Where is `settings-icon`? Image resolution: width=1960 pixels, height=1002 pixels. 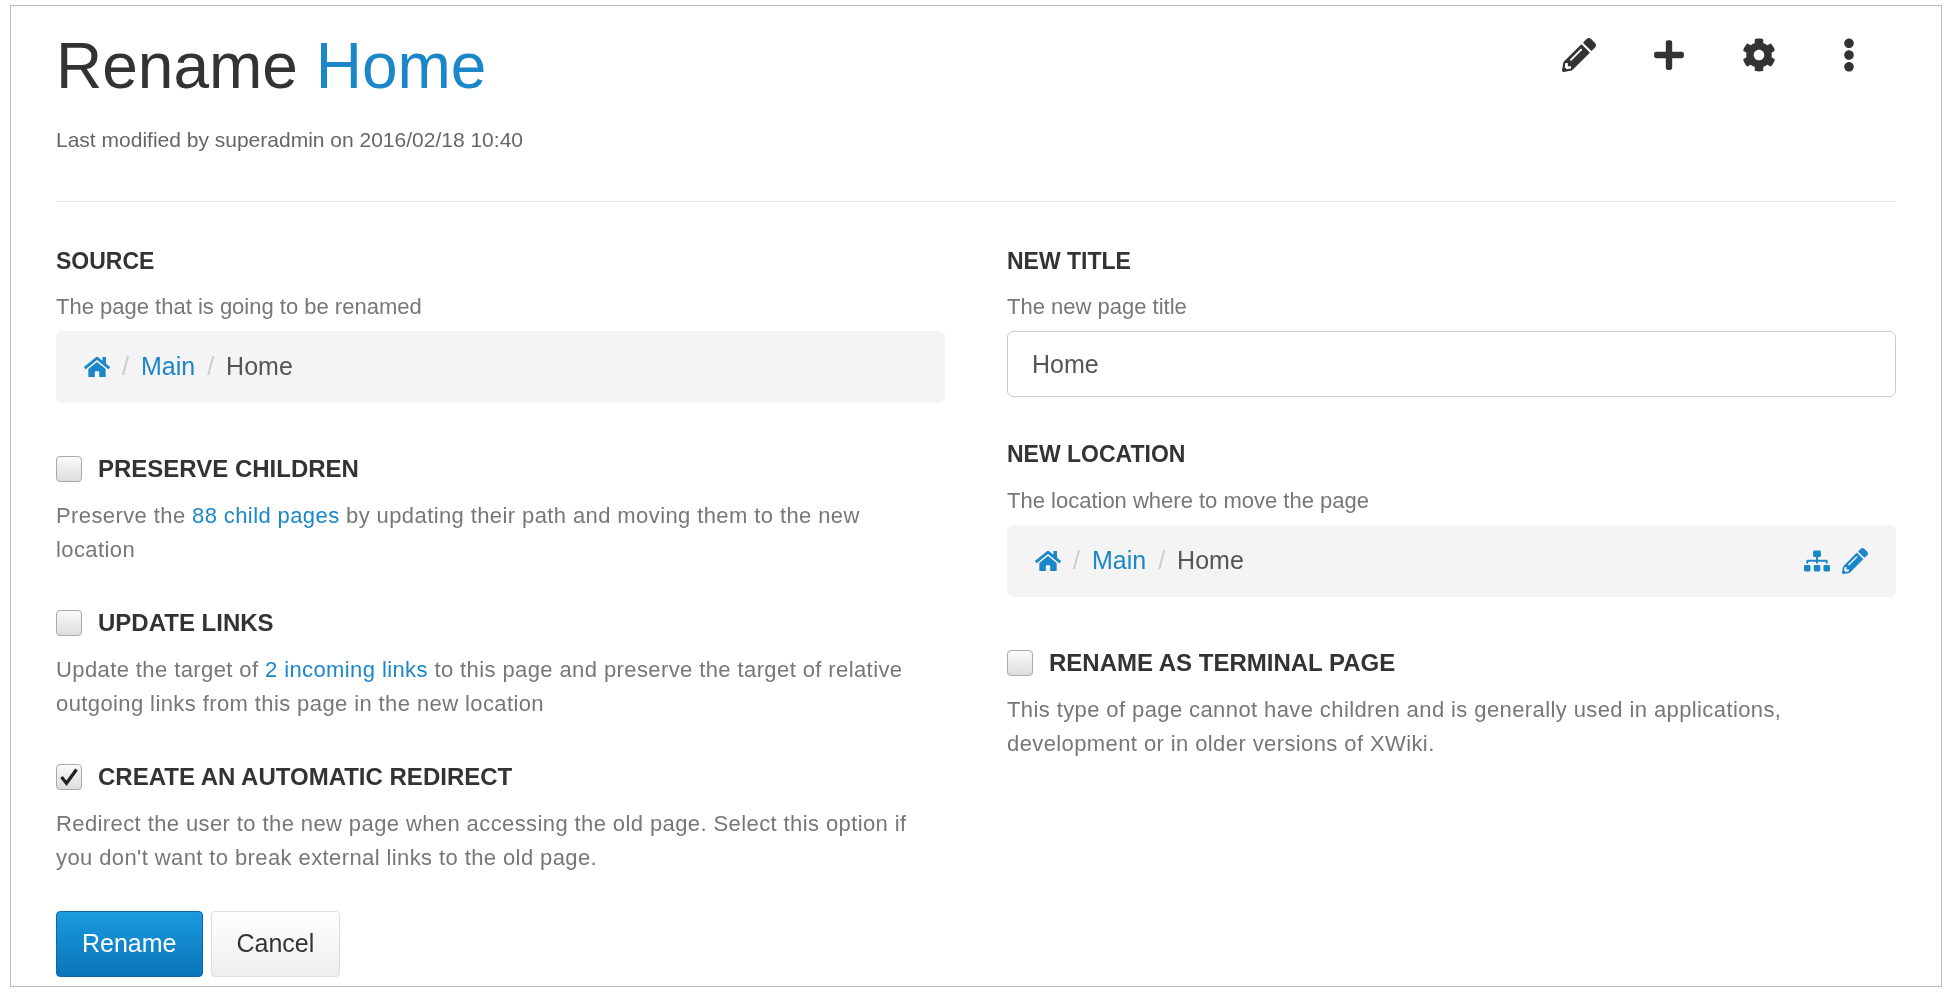
settings-icon is located at coordinates (1759, 55).